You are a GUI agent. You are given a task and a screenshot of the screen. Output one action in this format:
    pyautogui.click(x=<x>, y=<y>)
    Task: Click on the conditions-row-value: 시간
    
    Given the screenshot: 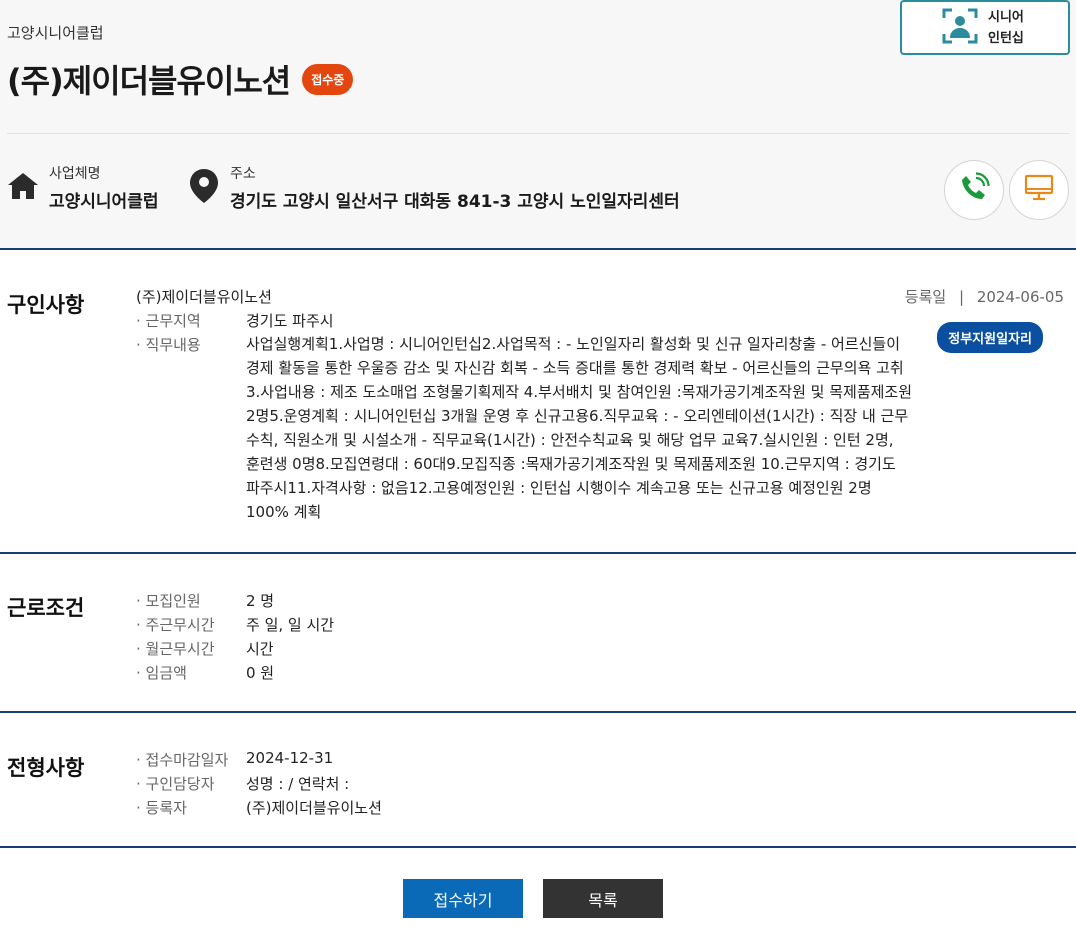 What is the action you would take?
    pyautogui.click(x=260, y=649)
    